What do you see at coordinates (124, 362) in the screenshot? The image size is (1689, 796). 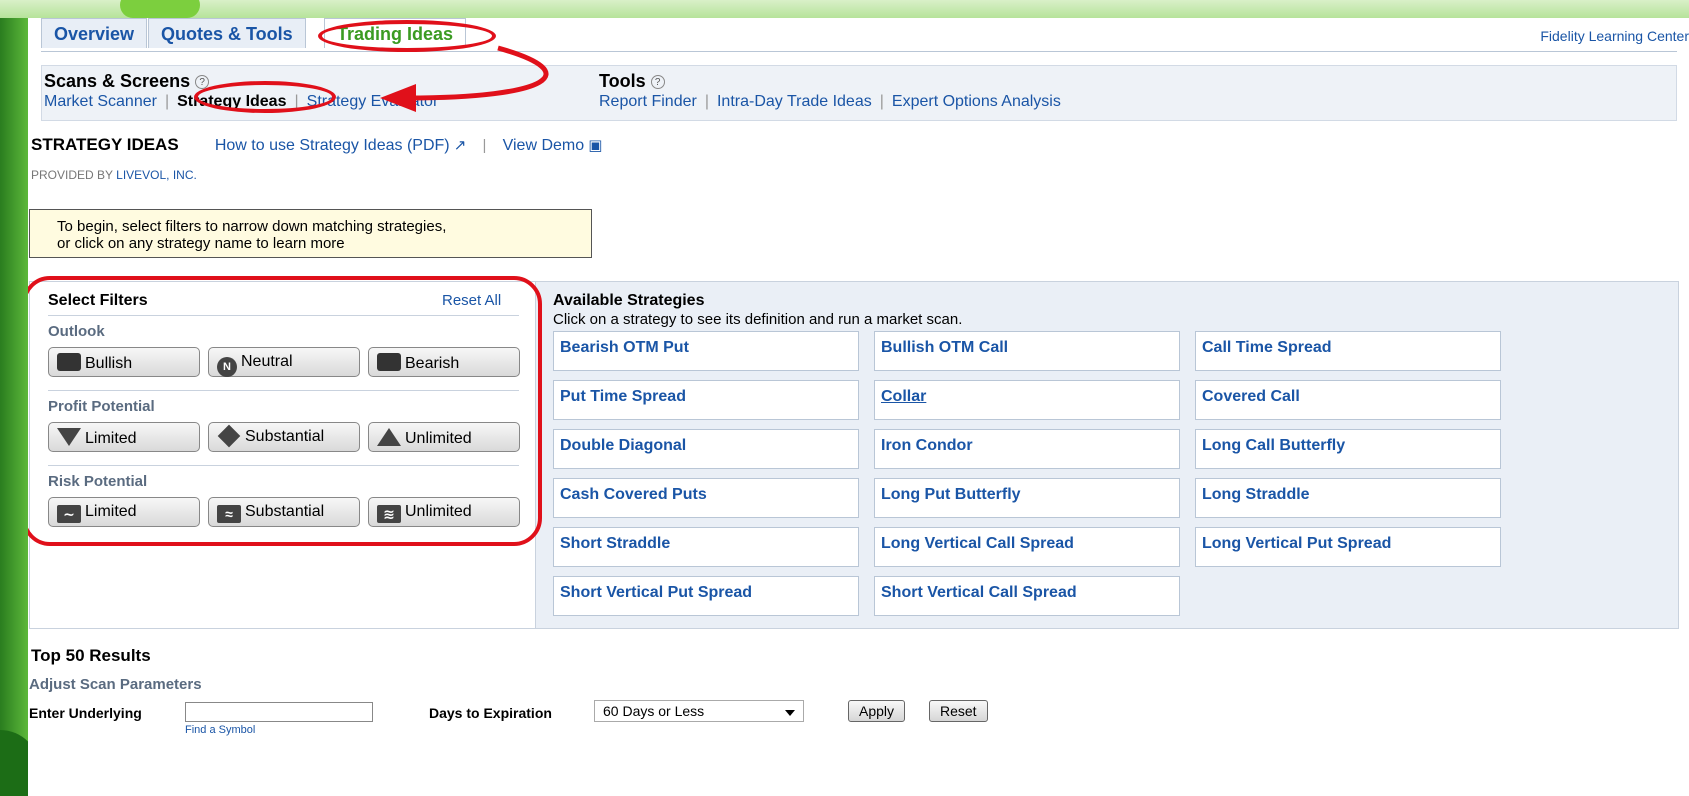 I see `filter-bullish-button: Bullish` at bounding box center [124, 362].